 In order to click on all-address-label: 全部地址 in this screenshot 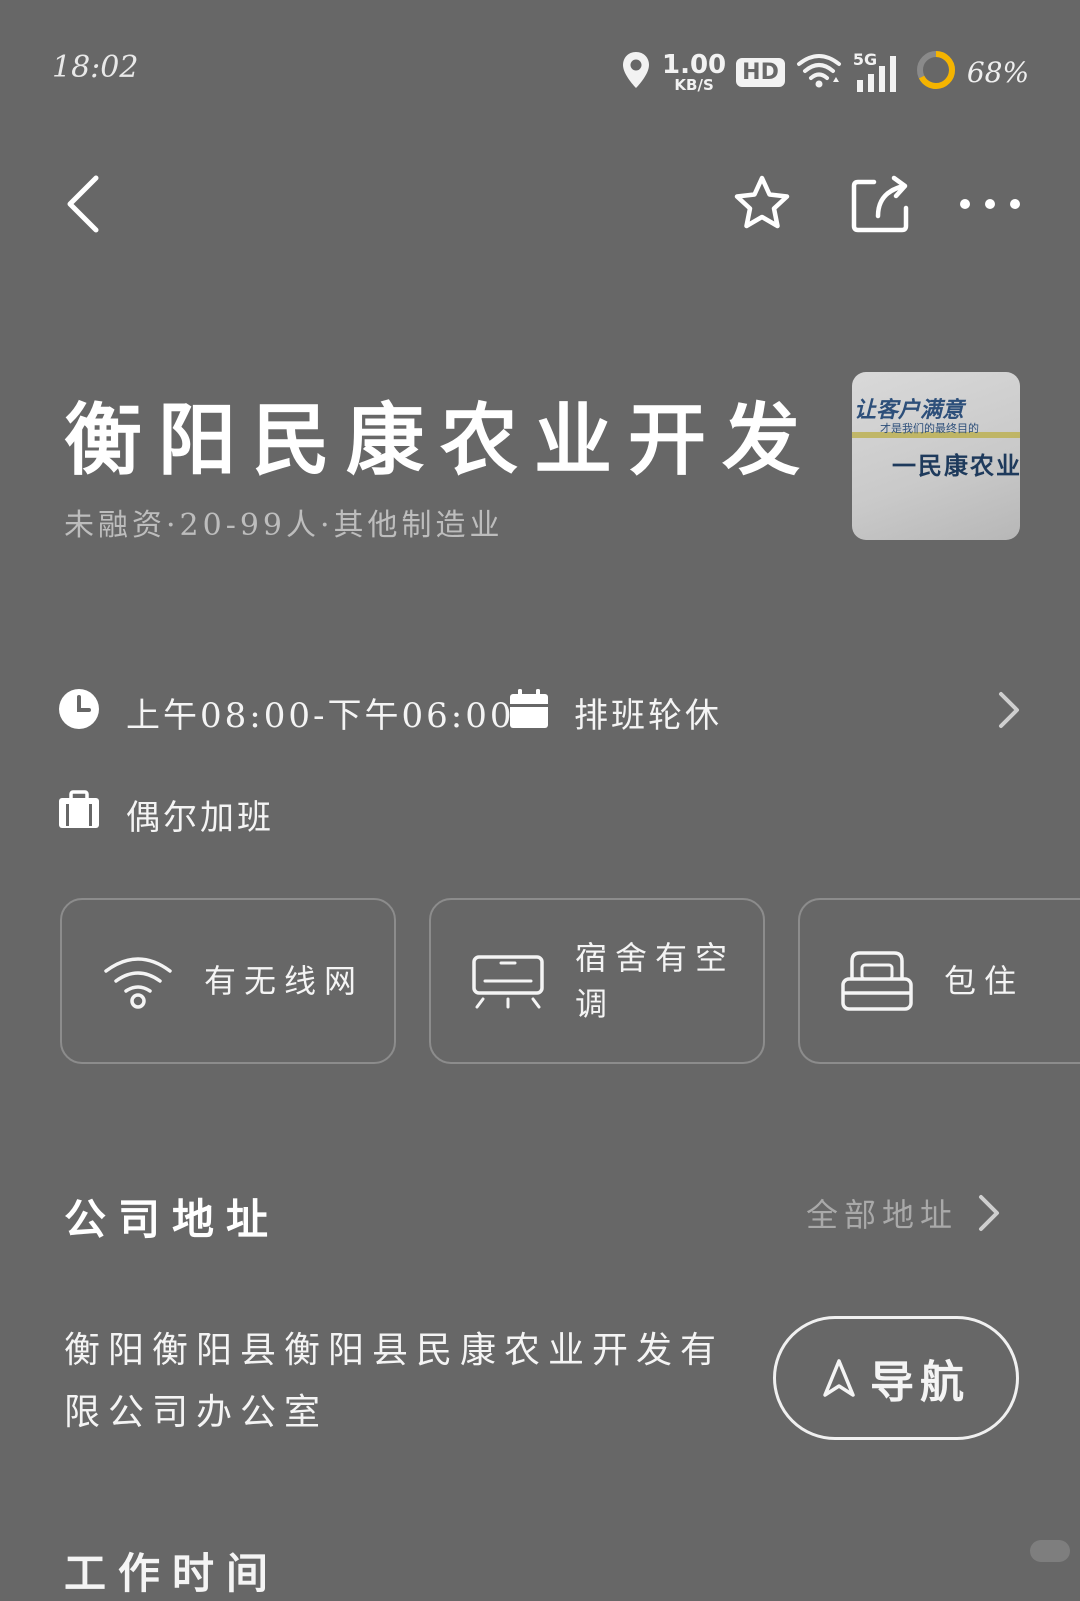, I will do `click(882, 1215)`.